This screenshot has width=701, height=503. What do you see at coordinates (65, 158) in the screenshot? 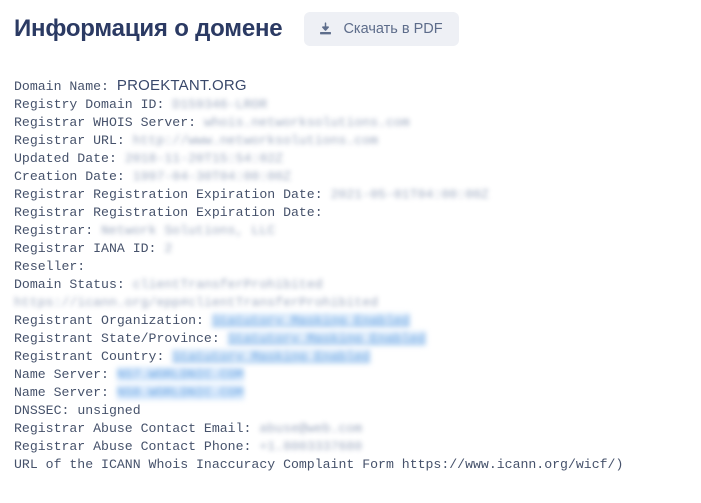
I see `whois-label: Updated Date:` at bounding box center [65, 158].